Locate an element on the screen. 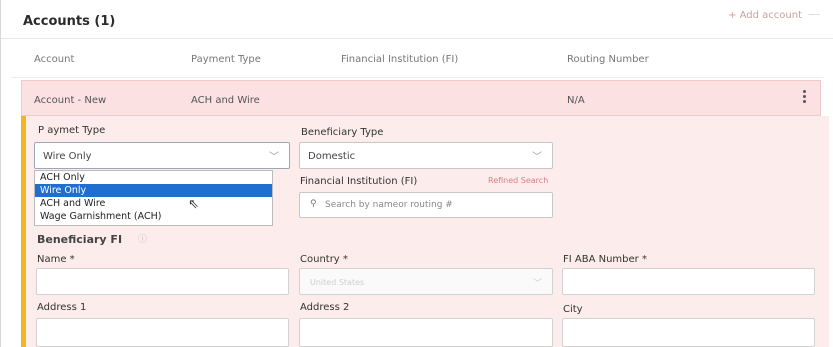 Image resolution: width=833 pixels, height=347 pixels. fi-aba-label: FI ABA Number * is located at coordinates (605, 259).